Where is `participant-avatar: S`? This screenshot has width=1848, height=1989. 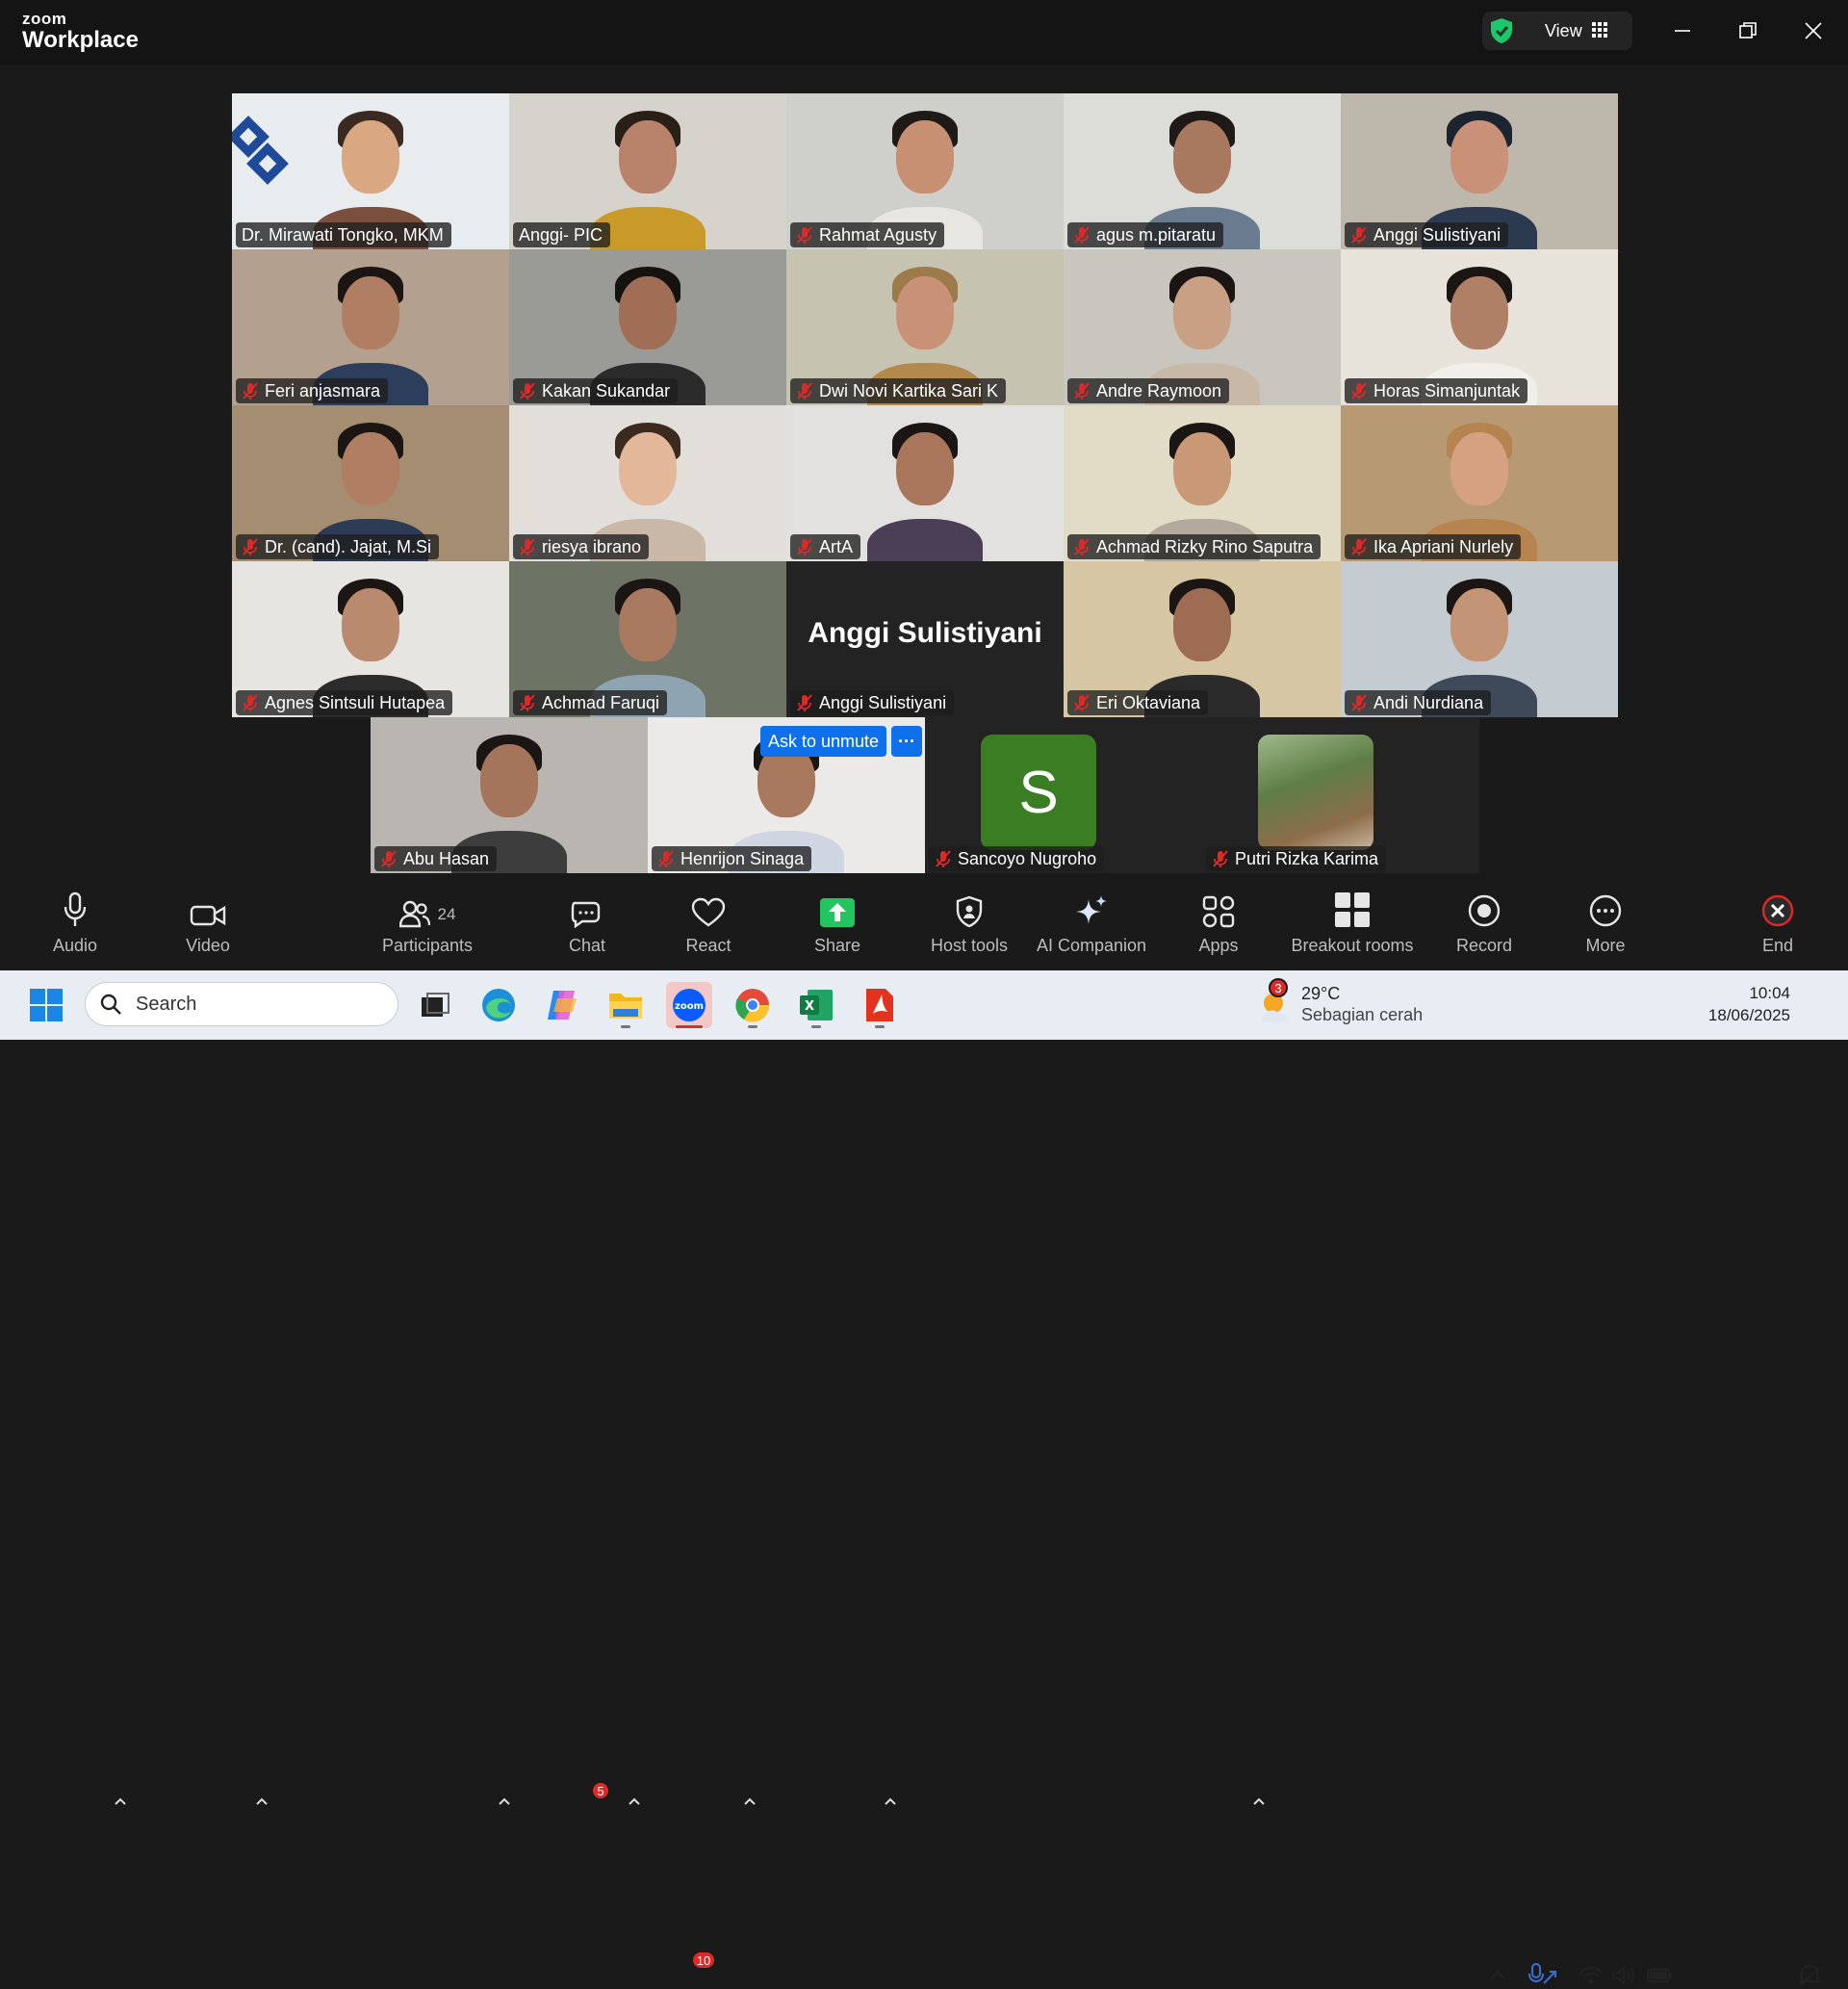
participant-avatar: S is located at coordinates (1038, 792).